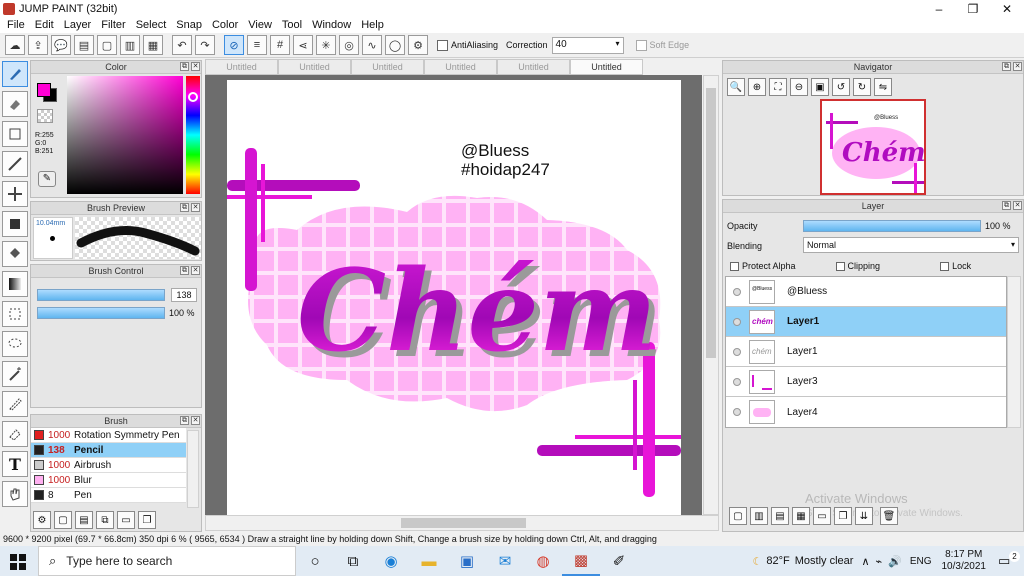 This screenshot has height=576, width=1024. Describe the element at coordinates (47, 179) in the screenshot. I see `eyedropper-icon: ✎` at that location.